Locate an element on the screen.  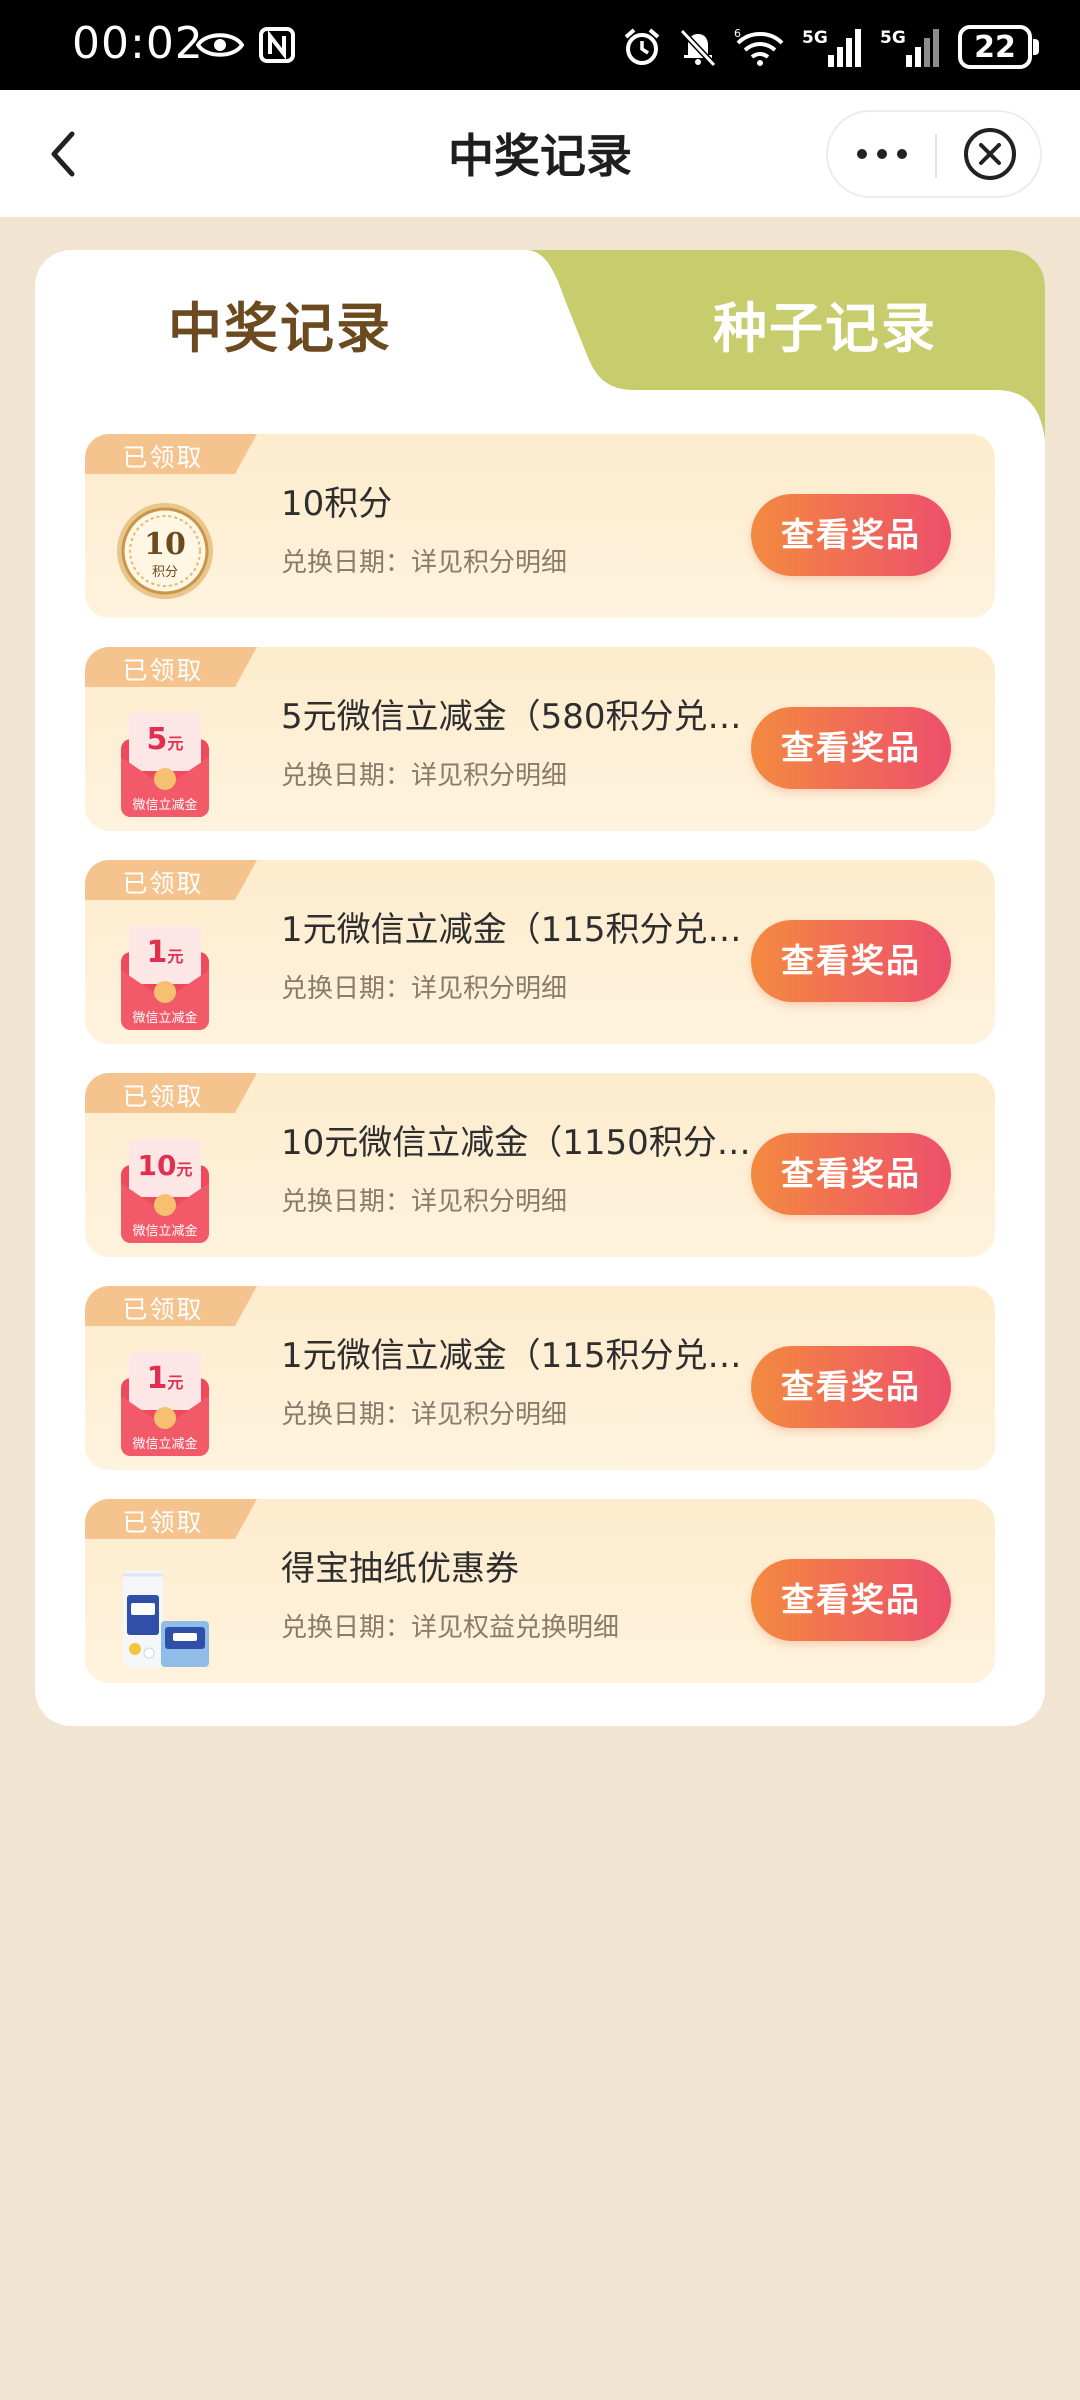
svg-text: 积分 is located at coordinates (165, 572).